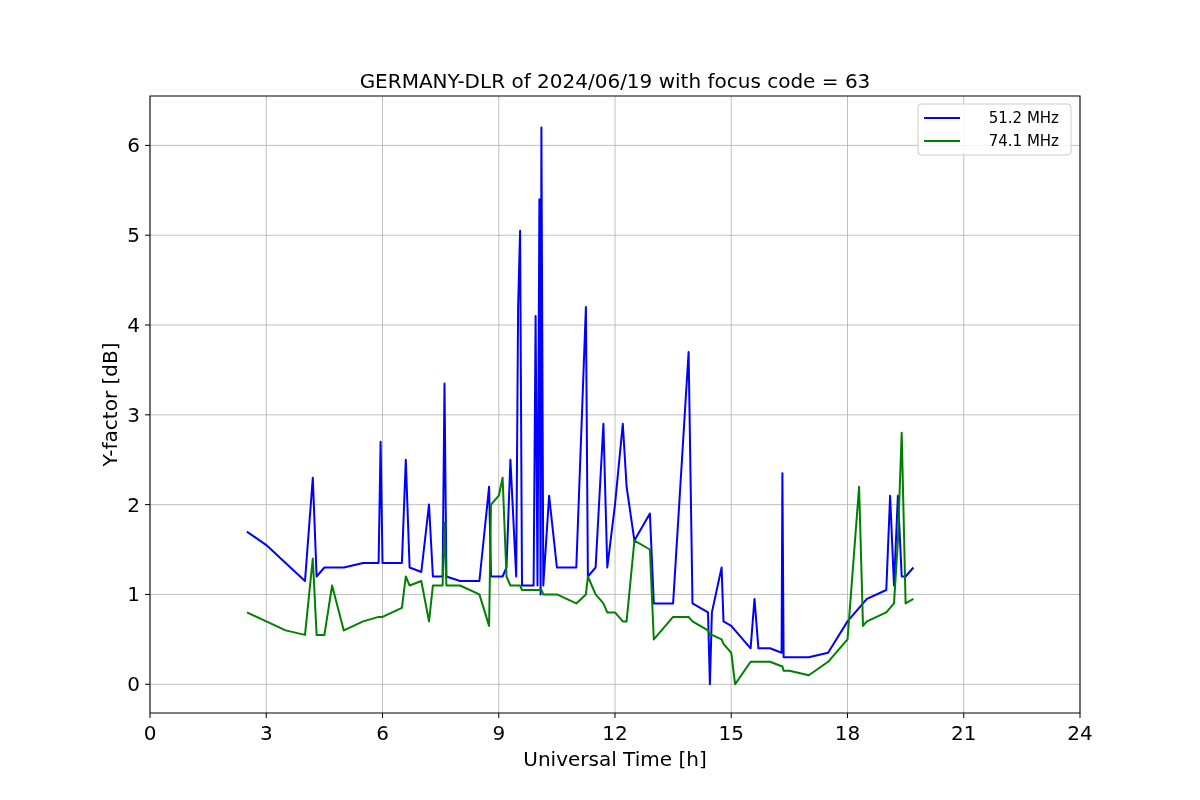  I want to click on tick-label: 9, so click(499, 733).